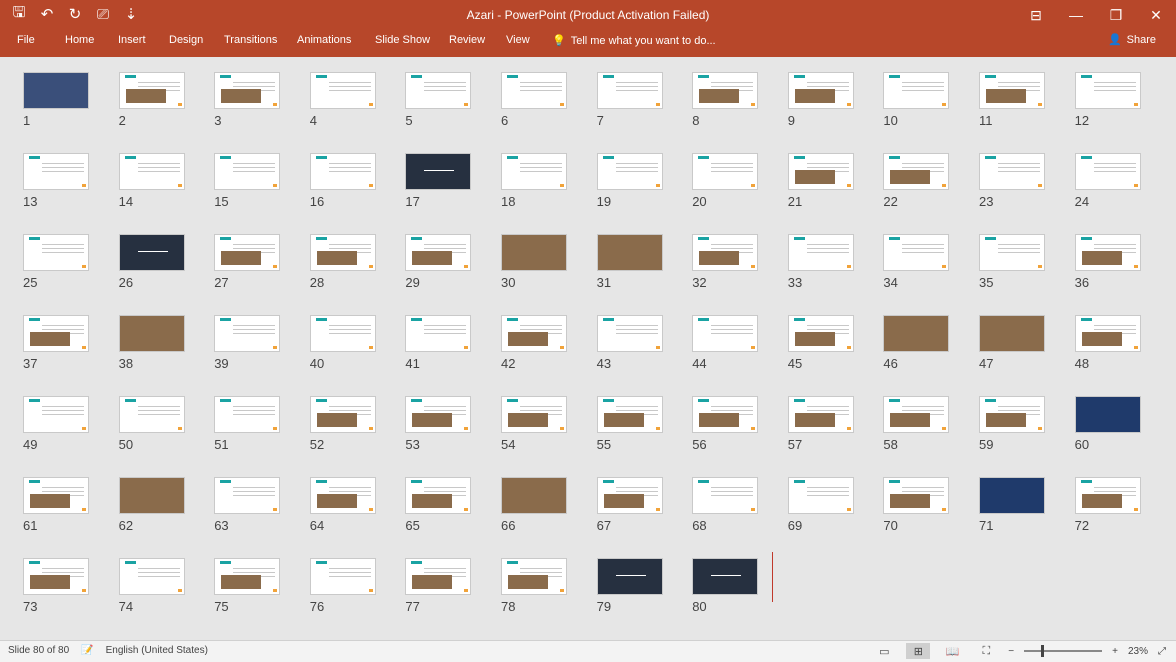 This screenshot has height=662, width=1176. I want to click on normal-view-icon: ▭, so click(884, 651).